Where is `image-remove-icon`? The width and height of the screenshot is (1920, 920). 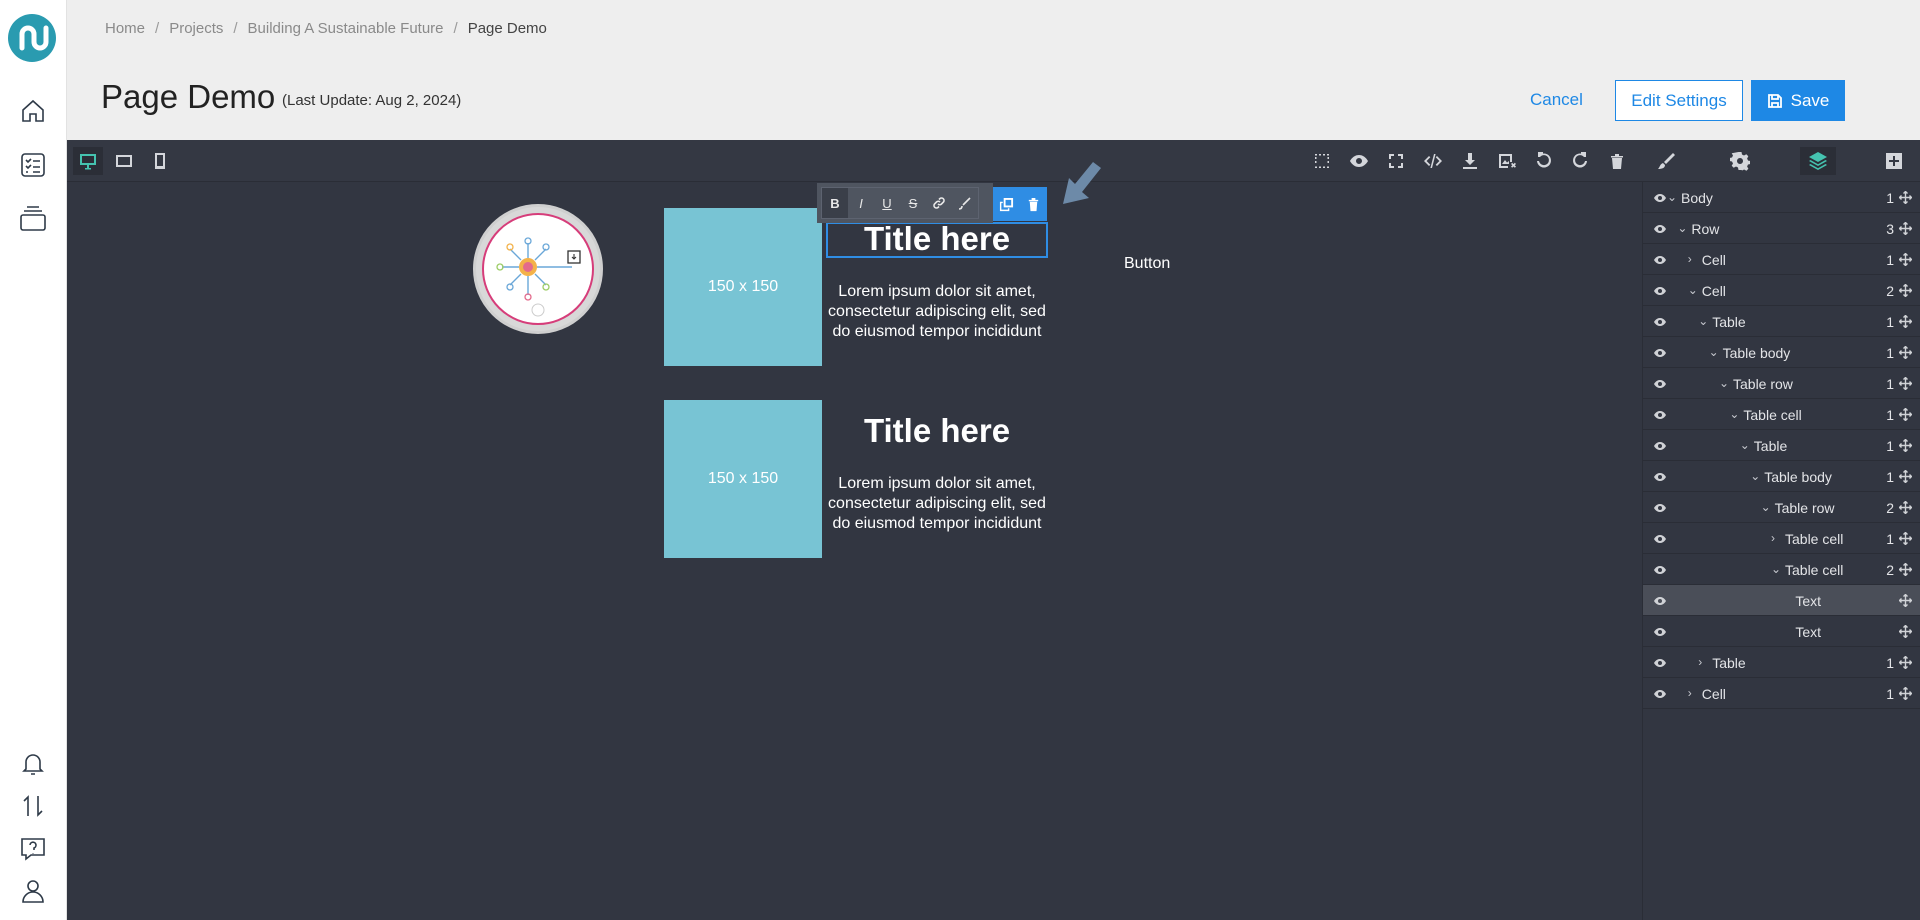
image-remove-icon is located at coordinates (1507, 161).